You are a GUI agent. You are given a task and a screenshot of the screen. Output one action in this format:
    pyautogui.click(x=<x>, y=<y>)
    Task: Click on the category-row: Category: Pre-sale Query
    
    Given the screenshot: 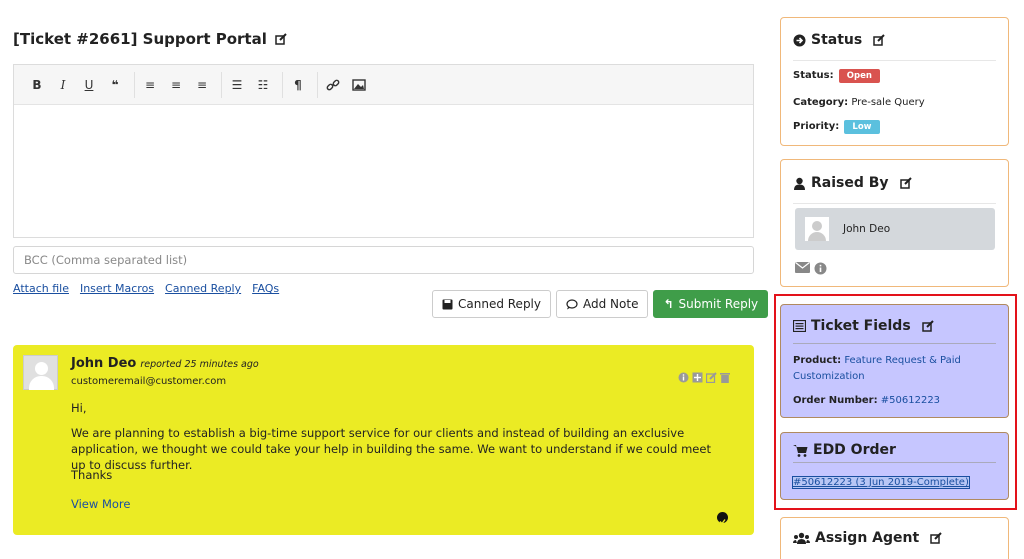 What is the action you would take?
    pyautogui.click(x=859, y=102)
    